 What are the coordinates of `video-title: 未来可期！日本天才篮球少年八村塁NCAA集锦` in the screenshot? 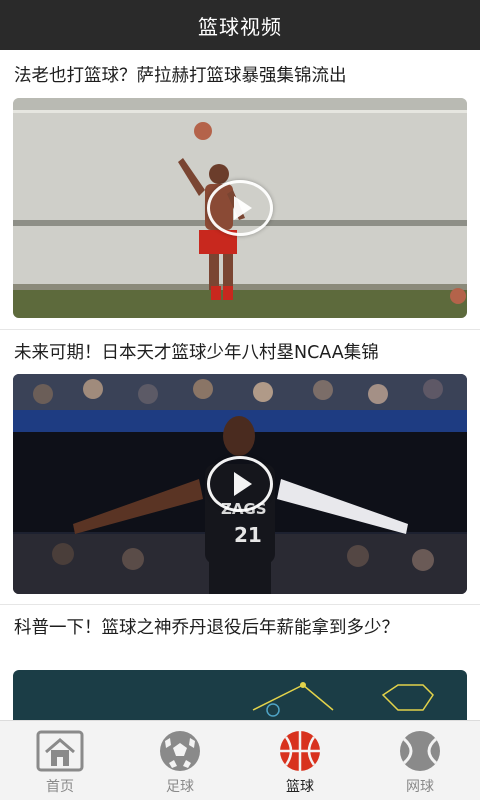 It's located at (240, 353).